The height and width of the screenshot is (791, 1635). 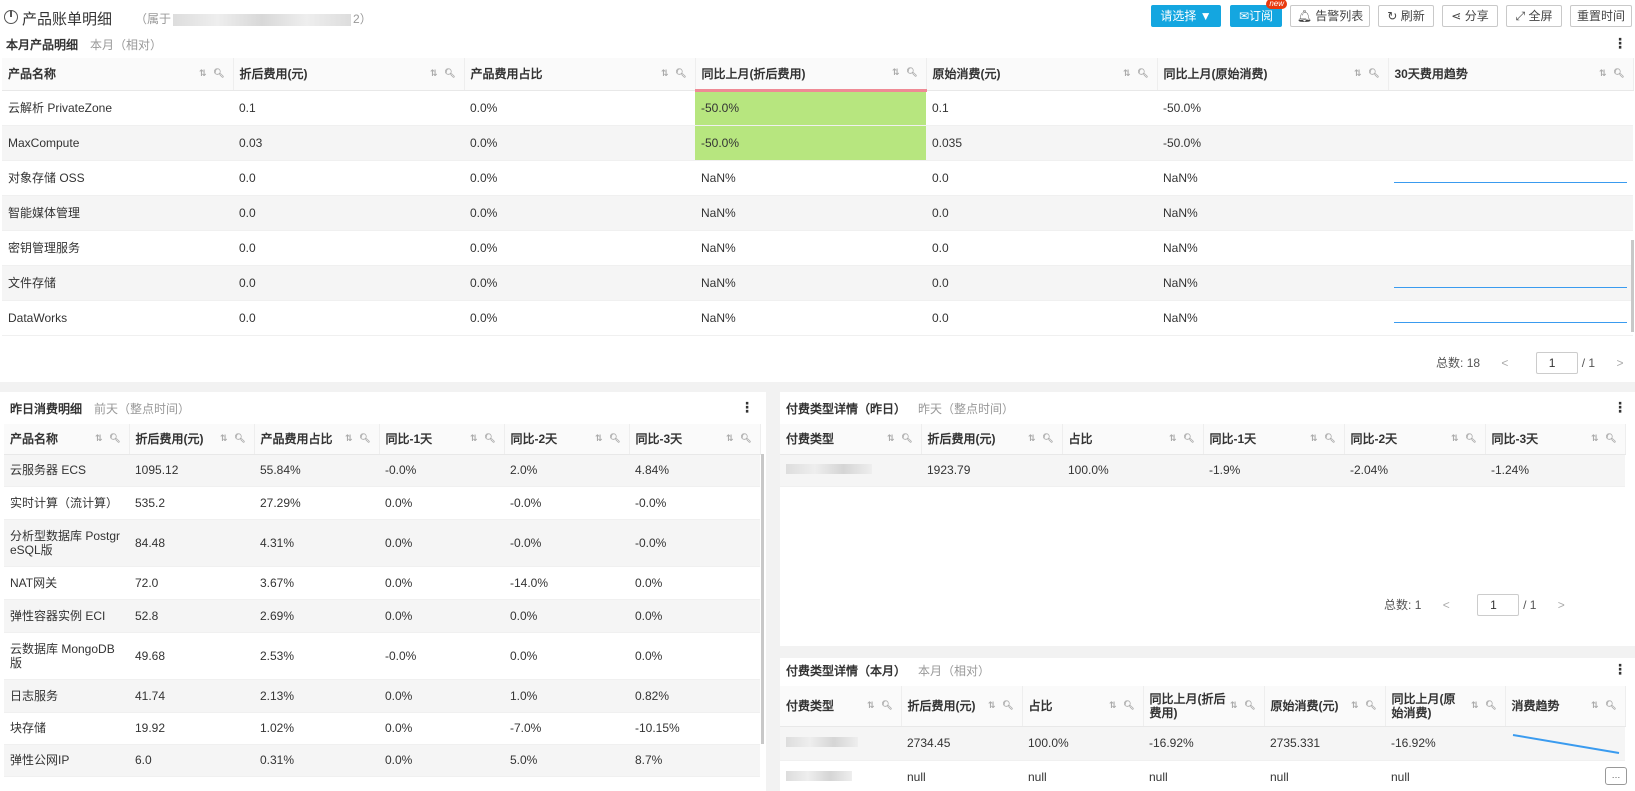 I want to click on product-name-cell: MaxCompute, so click(x=117, y=143).